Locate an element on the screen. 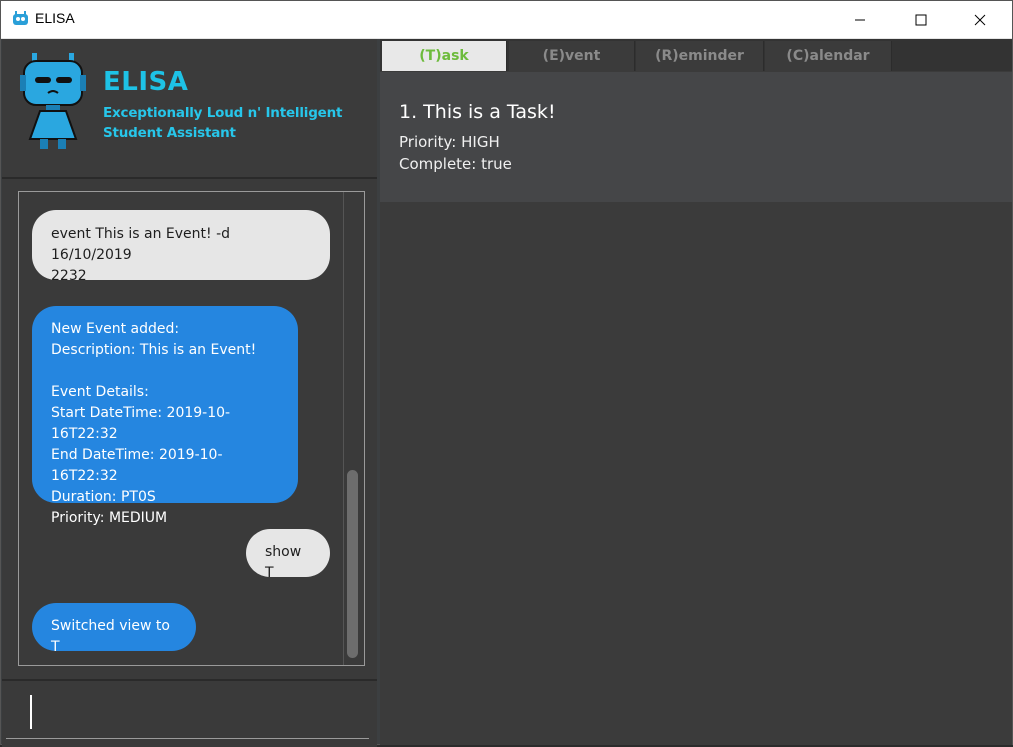 The image size is (1013, 747). tab-event: (E)vent is located at coordinates (572, 56).